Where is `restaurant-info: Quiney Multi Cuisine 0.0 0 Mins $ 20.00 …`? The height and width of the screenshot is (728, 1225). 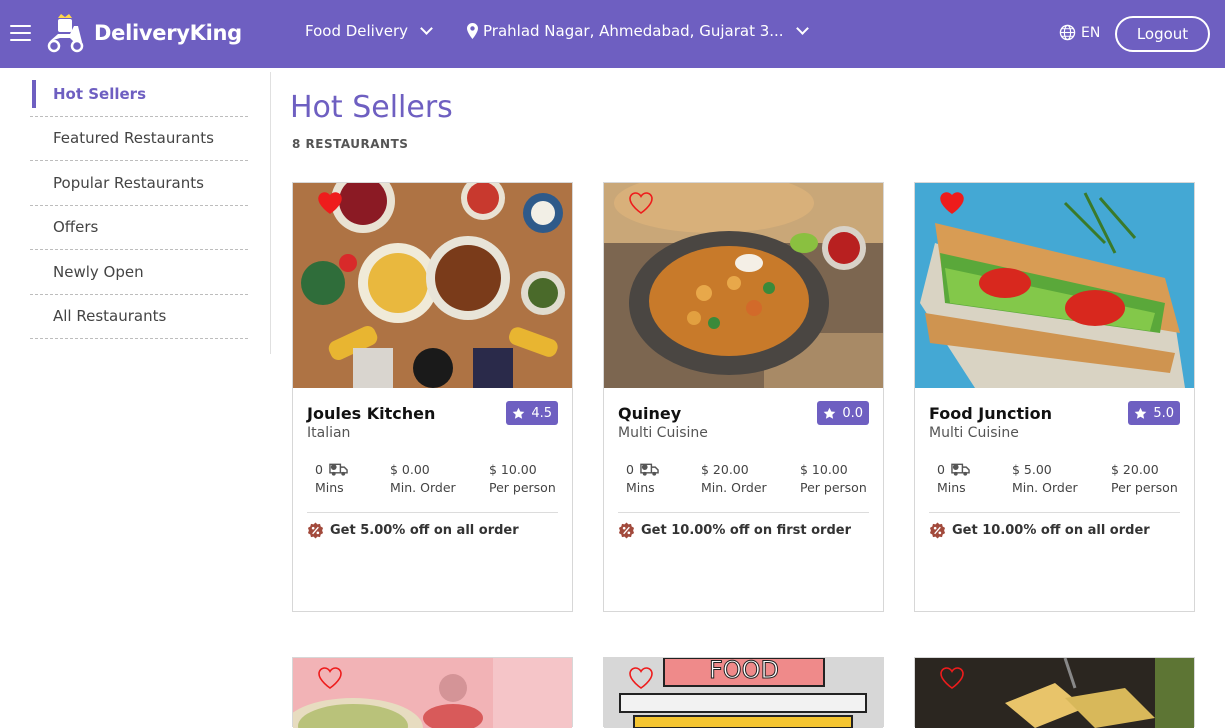
restaurant-info: Quiney Multi Cuisine 0.0 0 Mins $ 20.00 … is located at coordinates (743, 499).